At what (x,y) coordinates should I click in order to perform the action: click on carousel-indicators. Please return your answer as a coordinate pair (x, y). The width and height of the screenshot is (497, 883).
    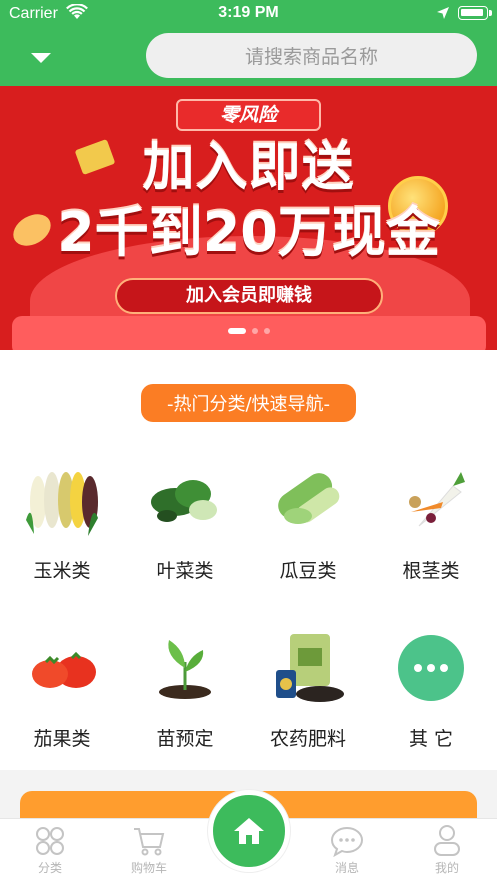
    Looking at the image, I should click on (248, 331).